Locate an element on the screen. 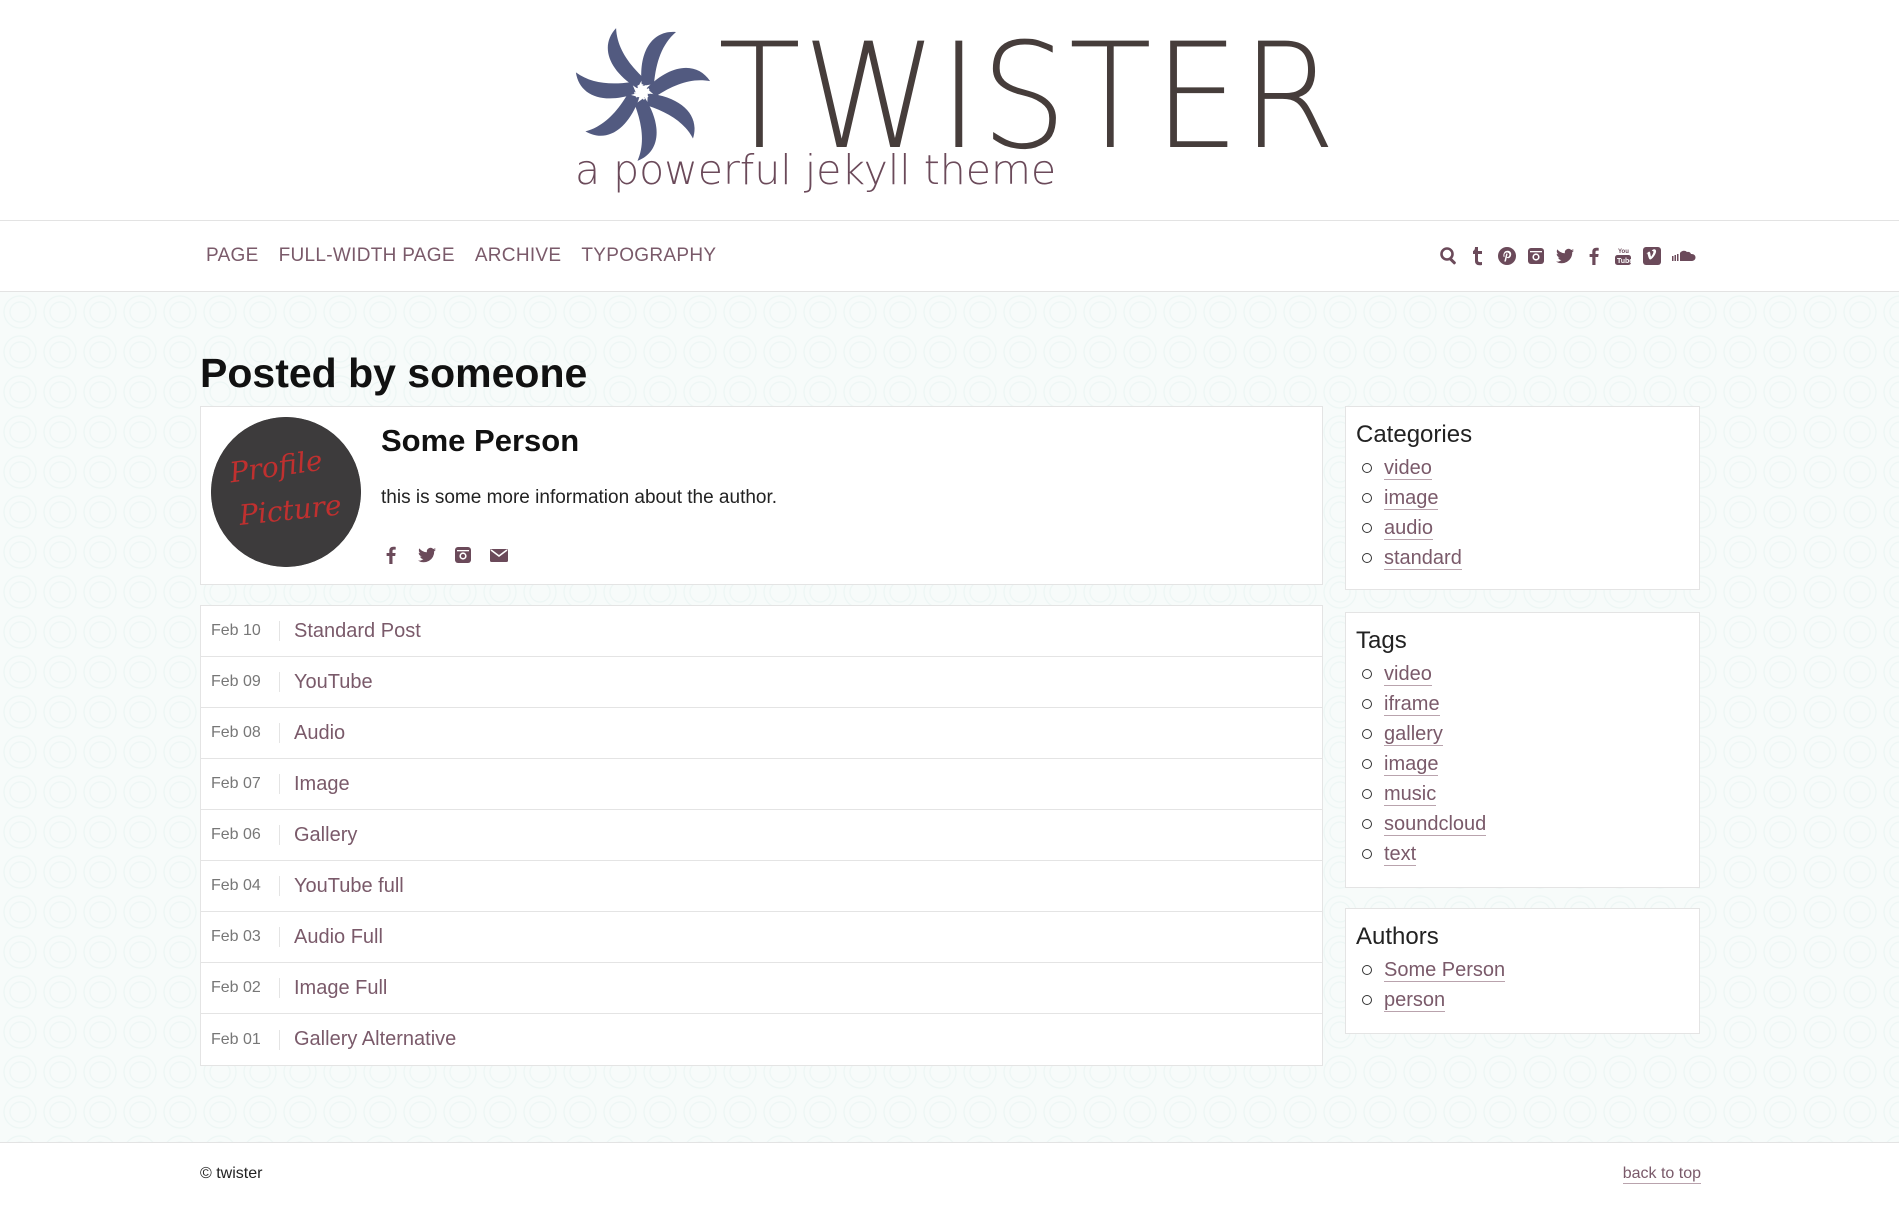  site-footer: © twister back to top is located at coordinates (949, 1176).